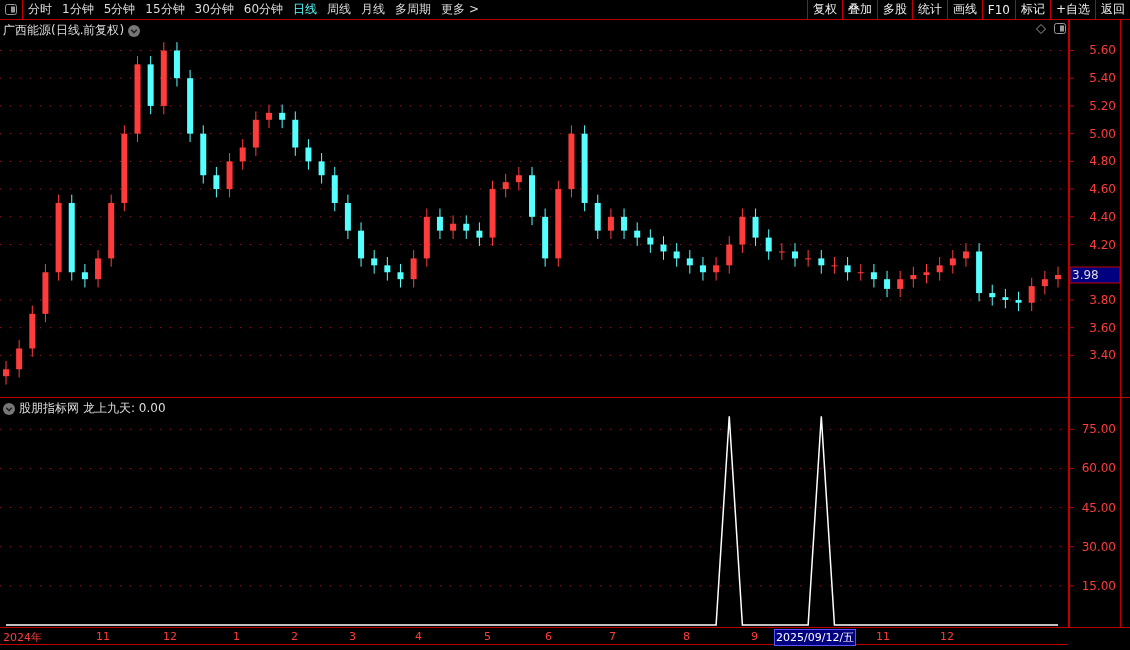 This screenshot has height=650, width=1130. What do you see at coordinates (1098, 429) in the screenshot?
I see `axis-tick-label: 75.00` at bounding box center [1098, 429].